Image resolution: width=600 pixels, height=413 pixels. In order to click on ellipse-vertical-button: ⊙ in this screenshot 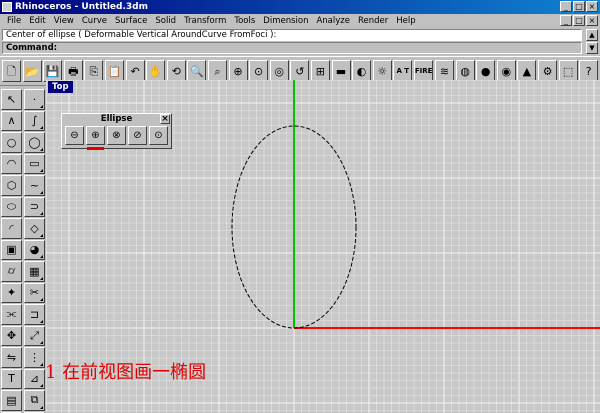, I will do `click(158, 135)`.